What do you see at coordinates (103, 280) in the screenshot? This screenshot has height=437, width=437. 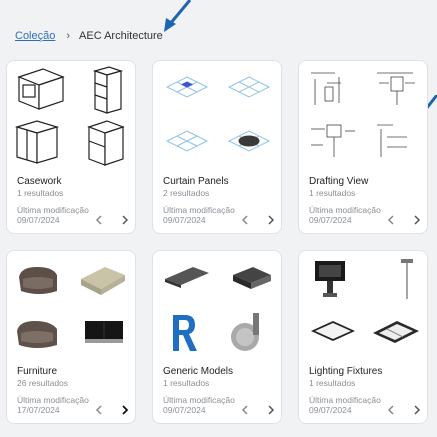 I see `sofa-thumbnail` at bounding box center [103, 280].